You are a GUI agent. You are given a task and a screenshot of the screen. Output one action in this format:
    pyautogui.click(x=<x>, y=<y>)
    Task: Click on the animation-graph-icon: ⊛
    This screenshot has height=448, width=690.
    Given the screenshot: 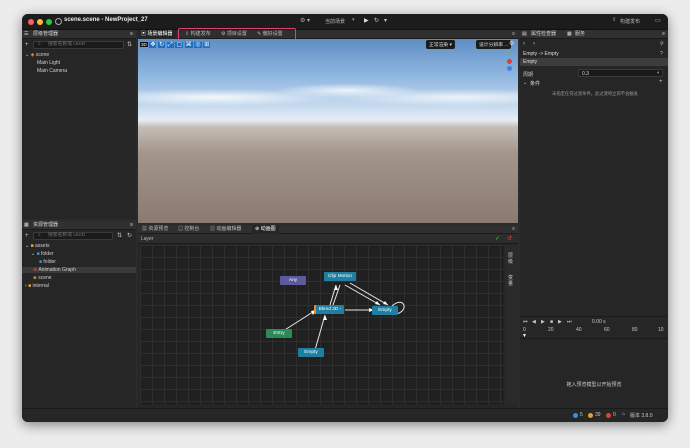 What is the action you would take?
    pyautogui.click(x=257, y=229)
    